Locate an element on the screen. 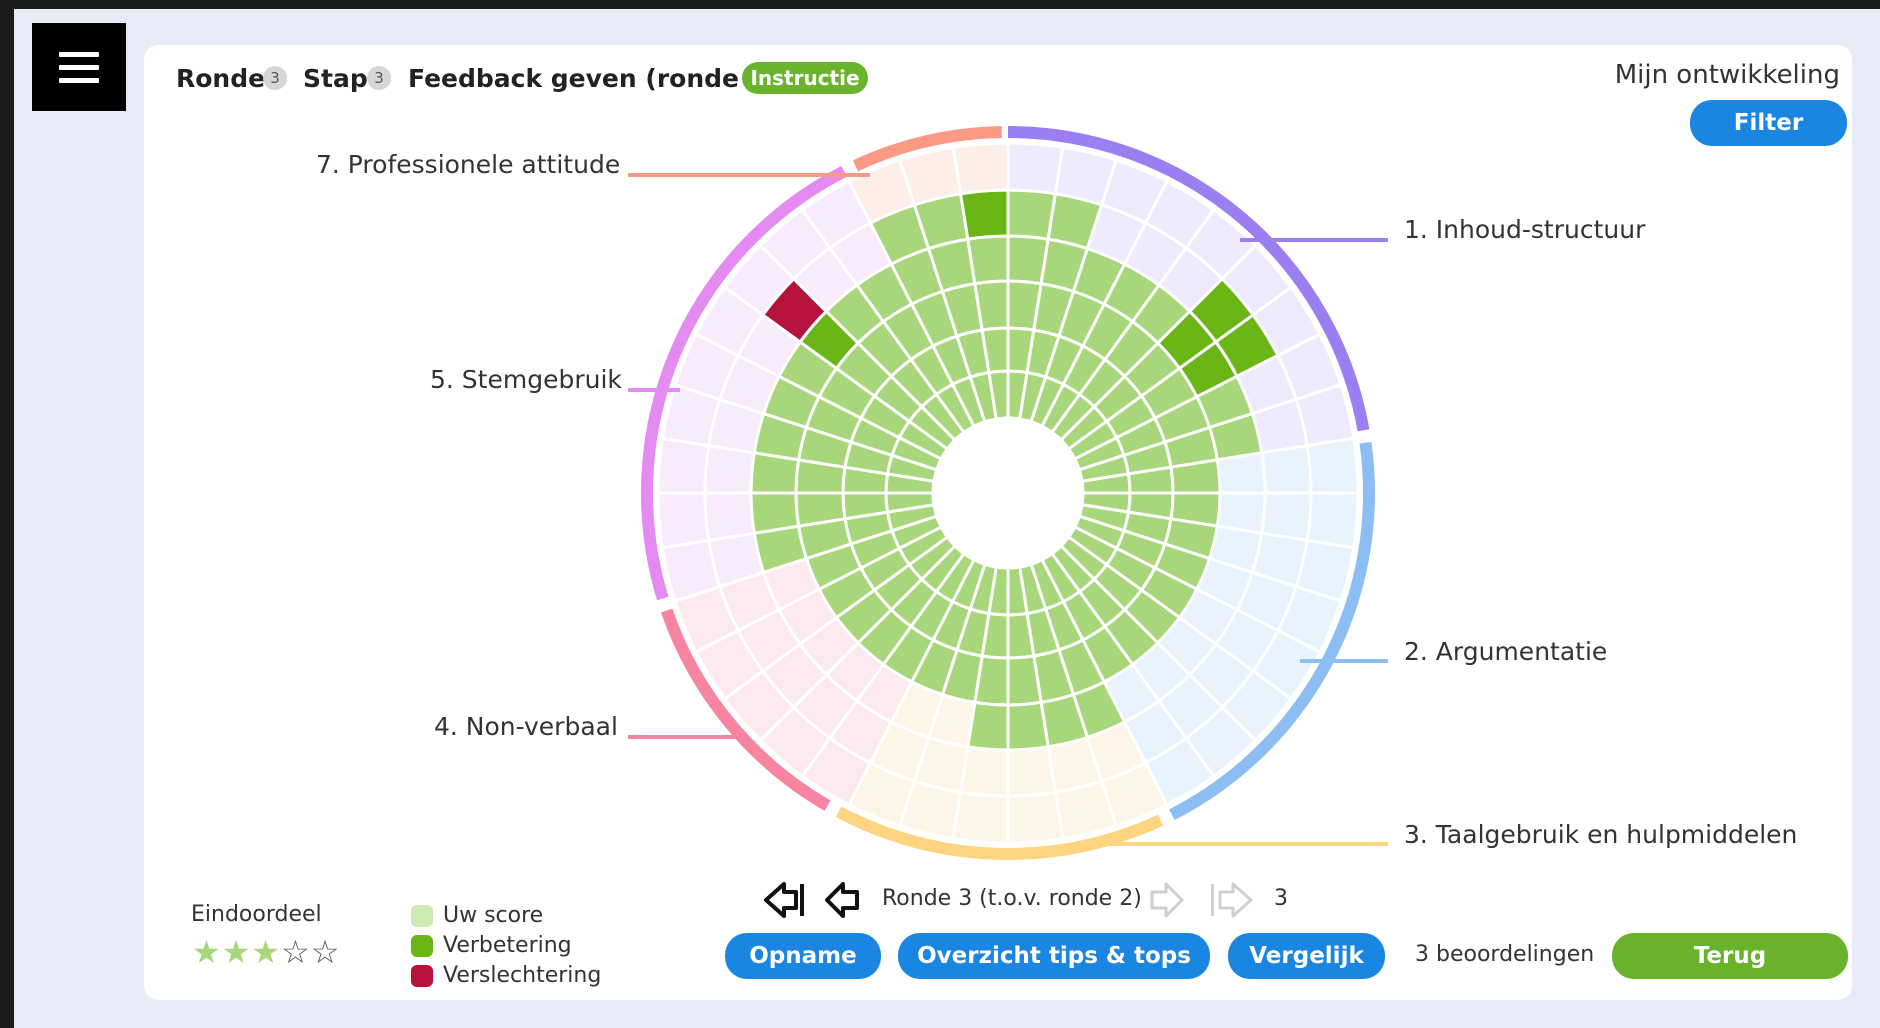 The image size is (1880, 1028). legend-label-score: Uw score is located at coordinates (493, 915).